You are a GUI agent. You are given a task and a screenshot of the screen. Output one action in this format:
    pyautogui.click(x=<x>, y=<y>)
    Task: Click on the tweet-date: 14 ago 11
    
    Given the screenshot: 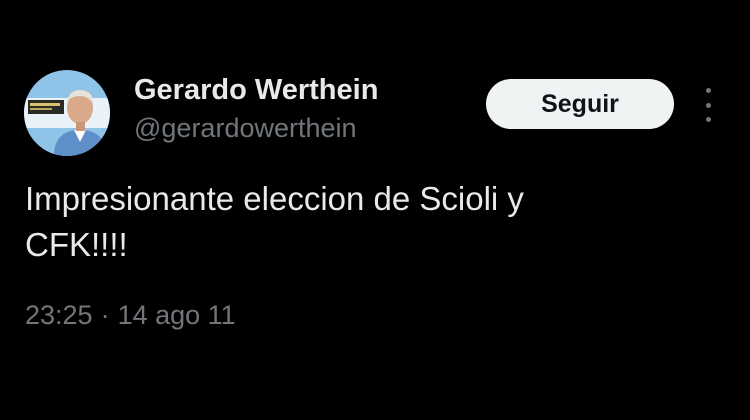 What is the action you would take?
    pyautogui.click(x=177, y=315)
    